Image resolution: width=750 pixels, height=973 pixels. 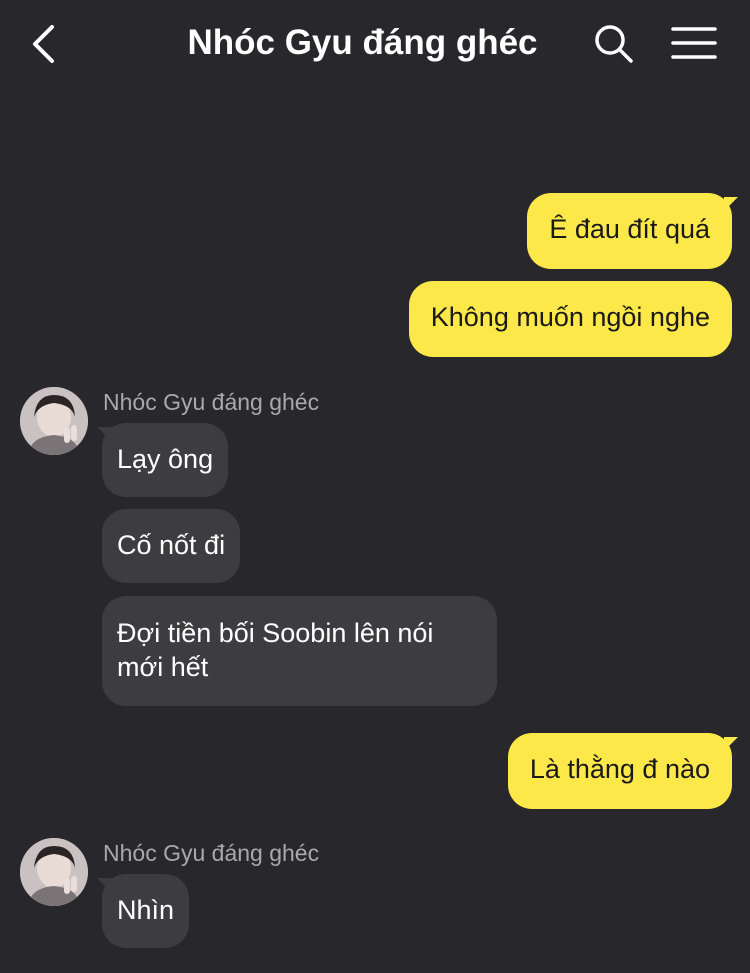 I want to click on other-message-bubble: Lạy ông, so click(x=165, y=460).